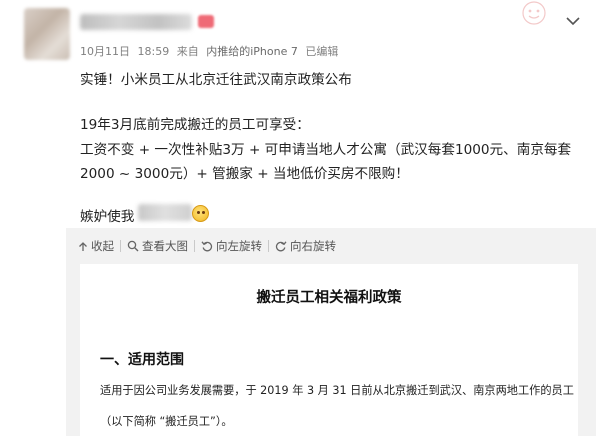  I want to click on document-section-heading: 一、适用范围, so click(142, 360).